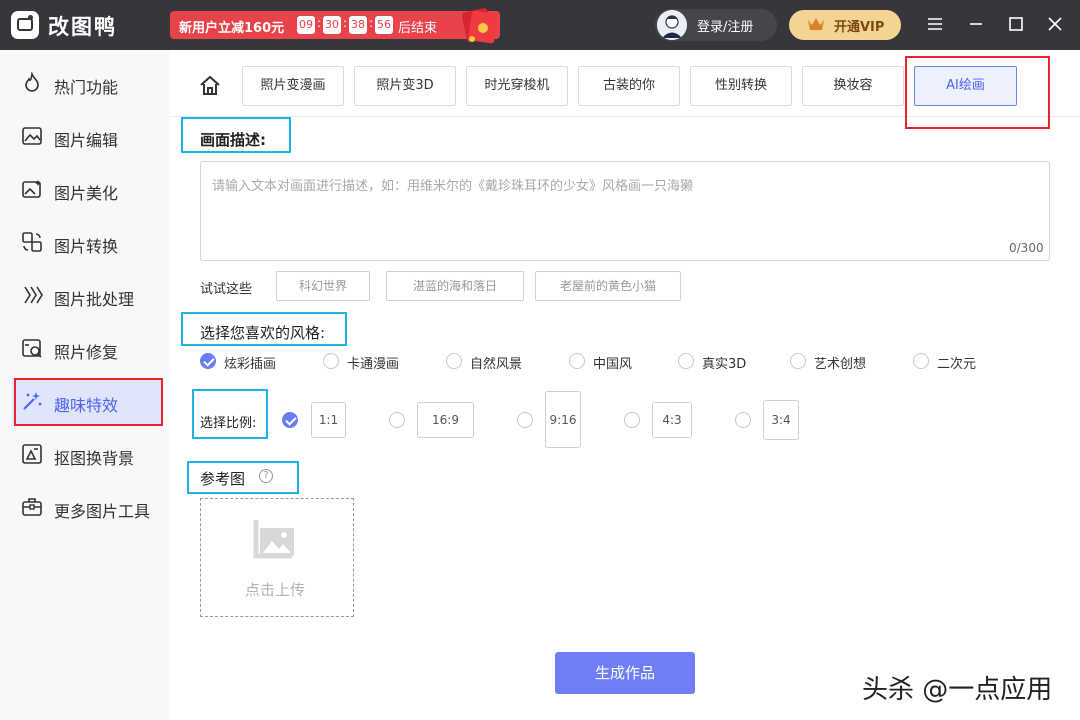  I want to click on upload-label: 点击上传, so click(275, 590).